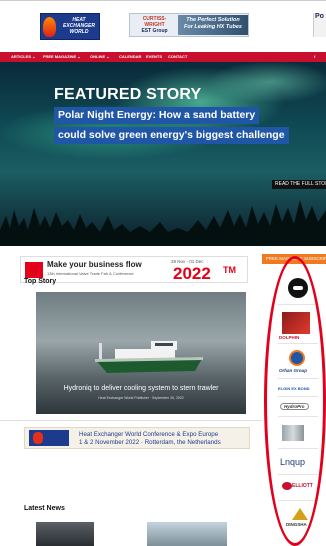 The width and height of the screenshot is (326, 546). Describe the element at coordinates (297, 358) in the screenshot. I see `orhan-logo-icon` at that location.